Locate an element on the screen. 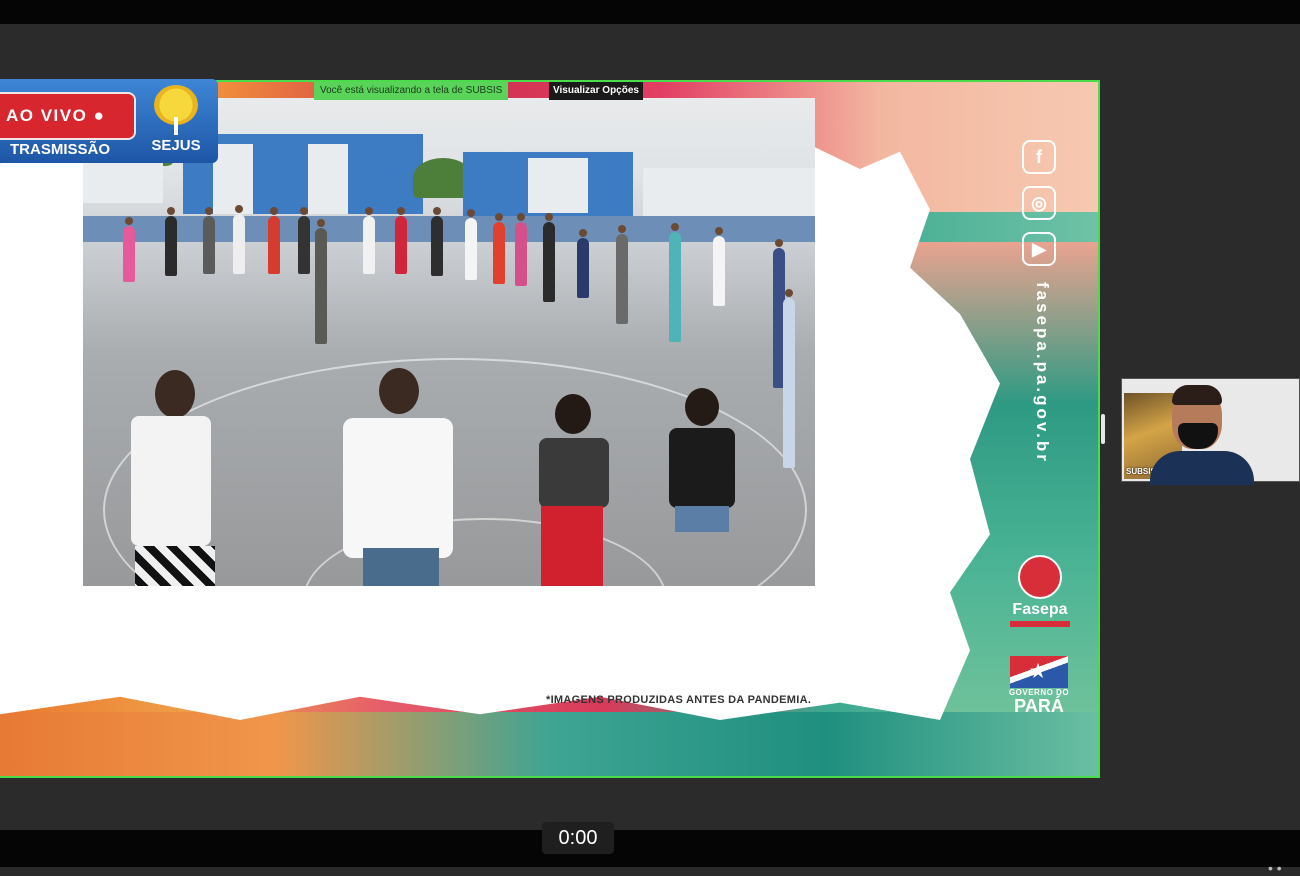 The height and width of the screenshot is (876, 1300). fasepa-logo-text: Fasepa is located at coordinates (1040, 609).